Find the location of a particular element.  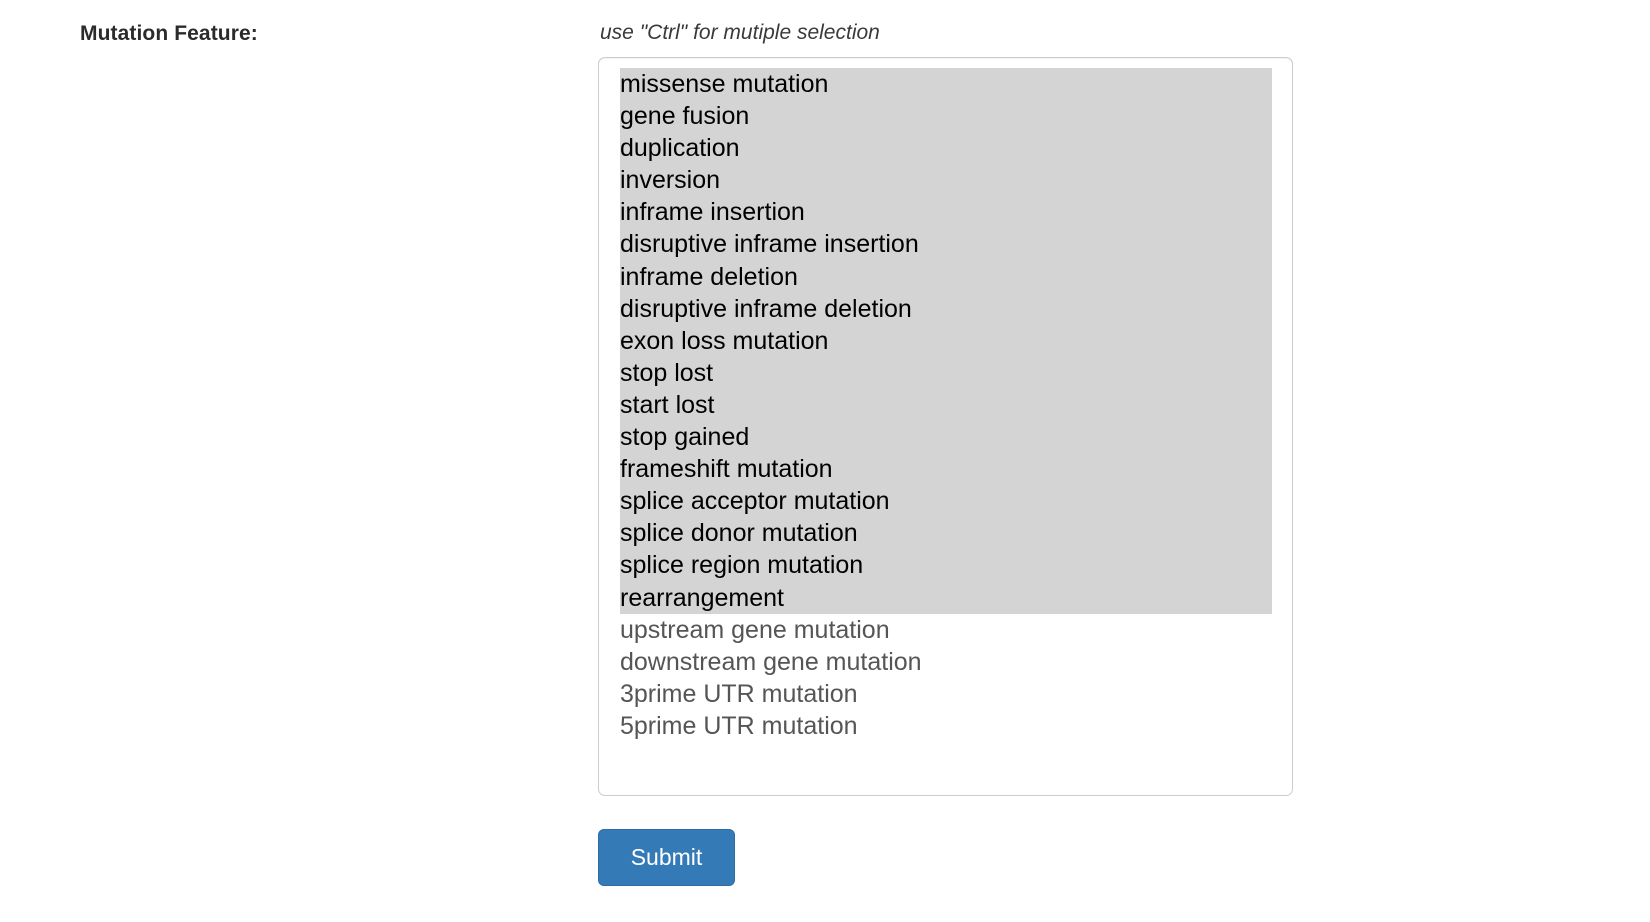

list-item: disruptive inframe insertion is located at coordinates (946, 244).